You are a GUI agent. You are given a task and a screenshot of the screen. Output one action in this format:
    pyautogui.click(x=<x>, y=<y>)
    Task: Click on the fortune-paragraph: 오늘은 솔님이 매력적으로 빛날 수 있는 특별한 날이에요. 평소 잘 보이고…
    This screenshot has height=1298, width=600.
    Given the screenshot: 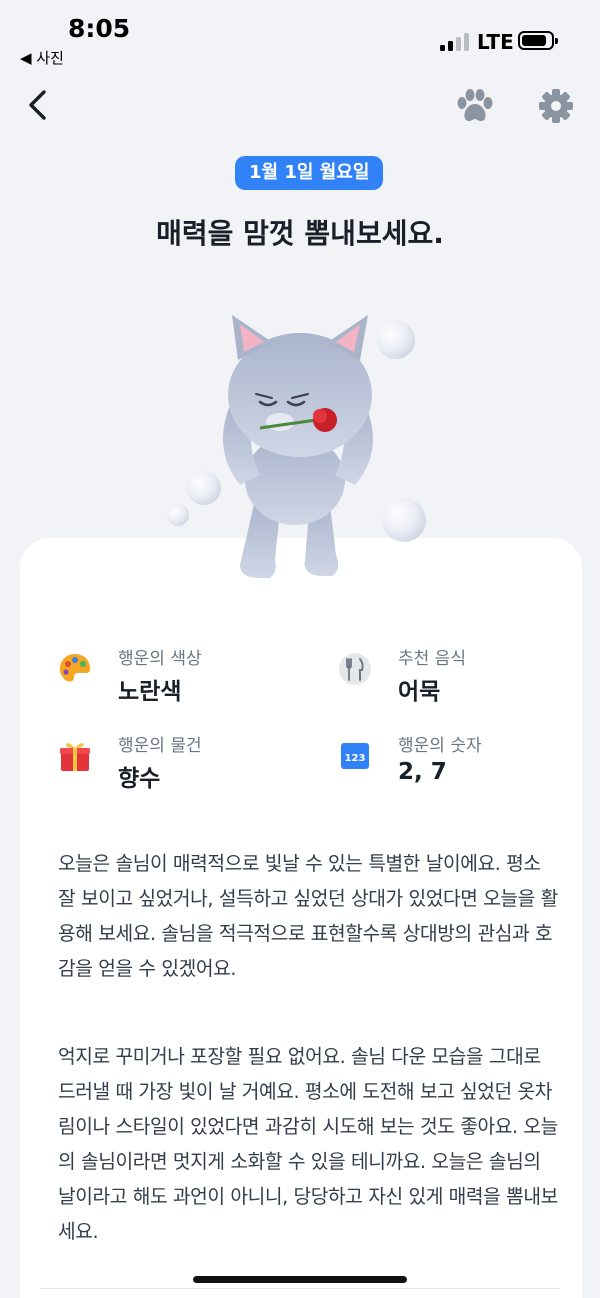 What is the action you would take?
    pyautogui.click(x=308, y=916)
    